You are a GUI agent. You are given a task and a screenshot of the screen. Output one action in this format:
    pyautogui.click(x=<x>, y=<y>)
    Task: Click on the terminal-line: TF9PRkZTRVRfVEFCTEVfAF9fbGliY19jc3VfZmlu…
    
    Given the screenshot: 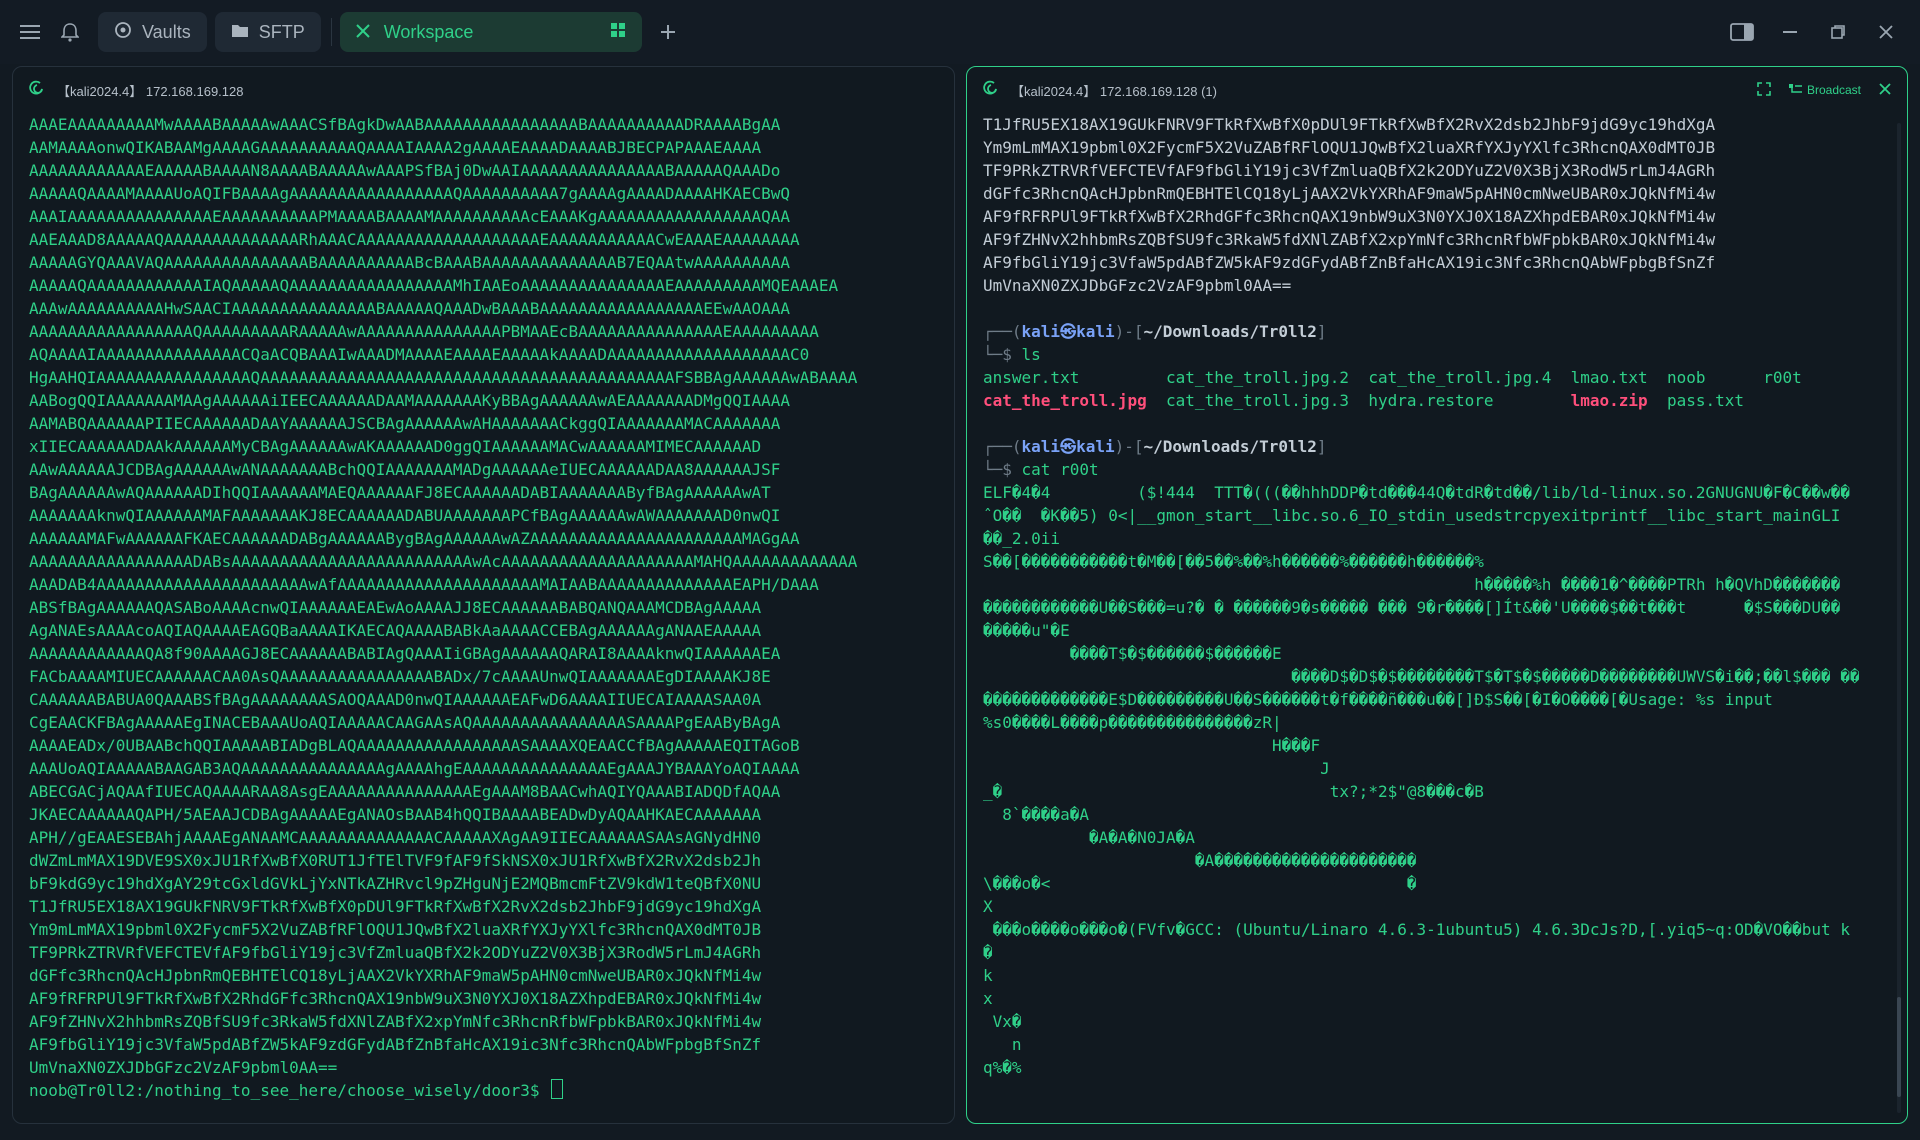 What is the action you would take?
    pyautogui.click(x=1349, y=170)
    